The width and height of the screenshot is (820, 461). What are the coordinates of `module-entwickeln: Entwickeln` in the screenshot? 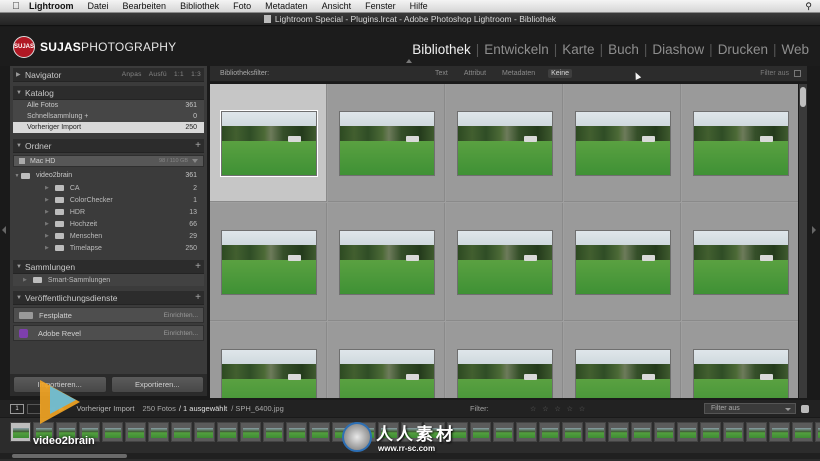 It's located at (516, 49).